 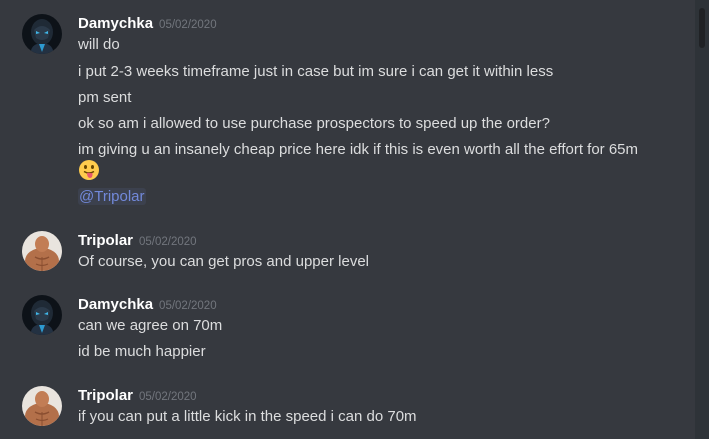 I want to click on message-text: pm sent, so click(x=105, y=97).